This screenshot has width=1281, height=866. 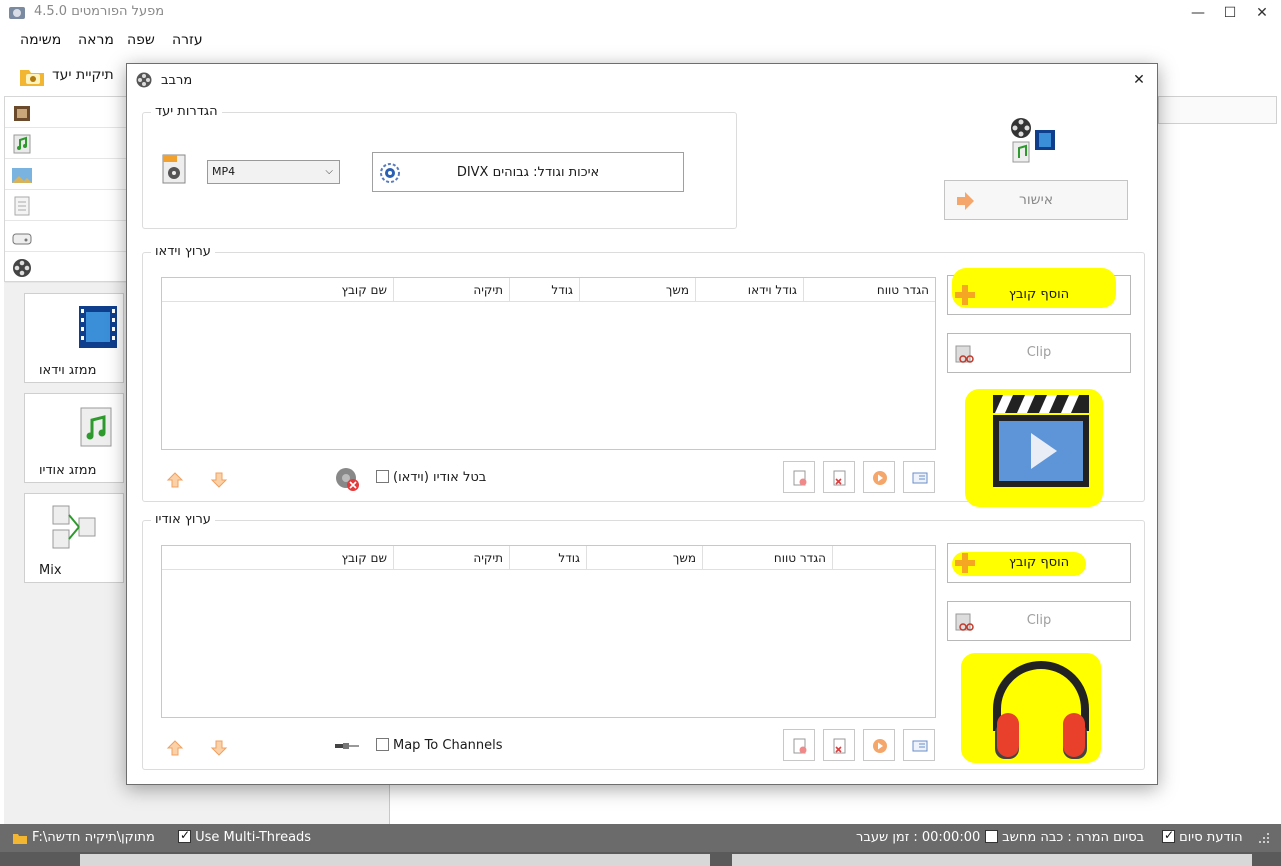 I want to click on video-clip-label: Clip, so click(x=1039, y=352).